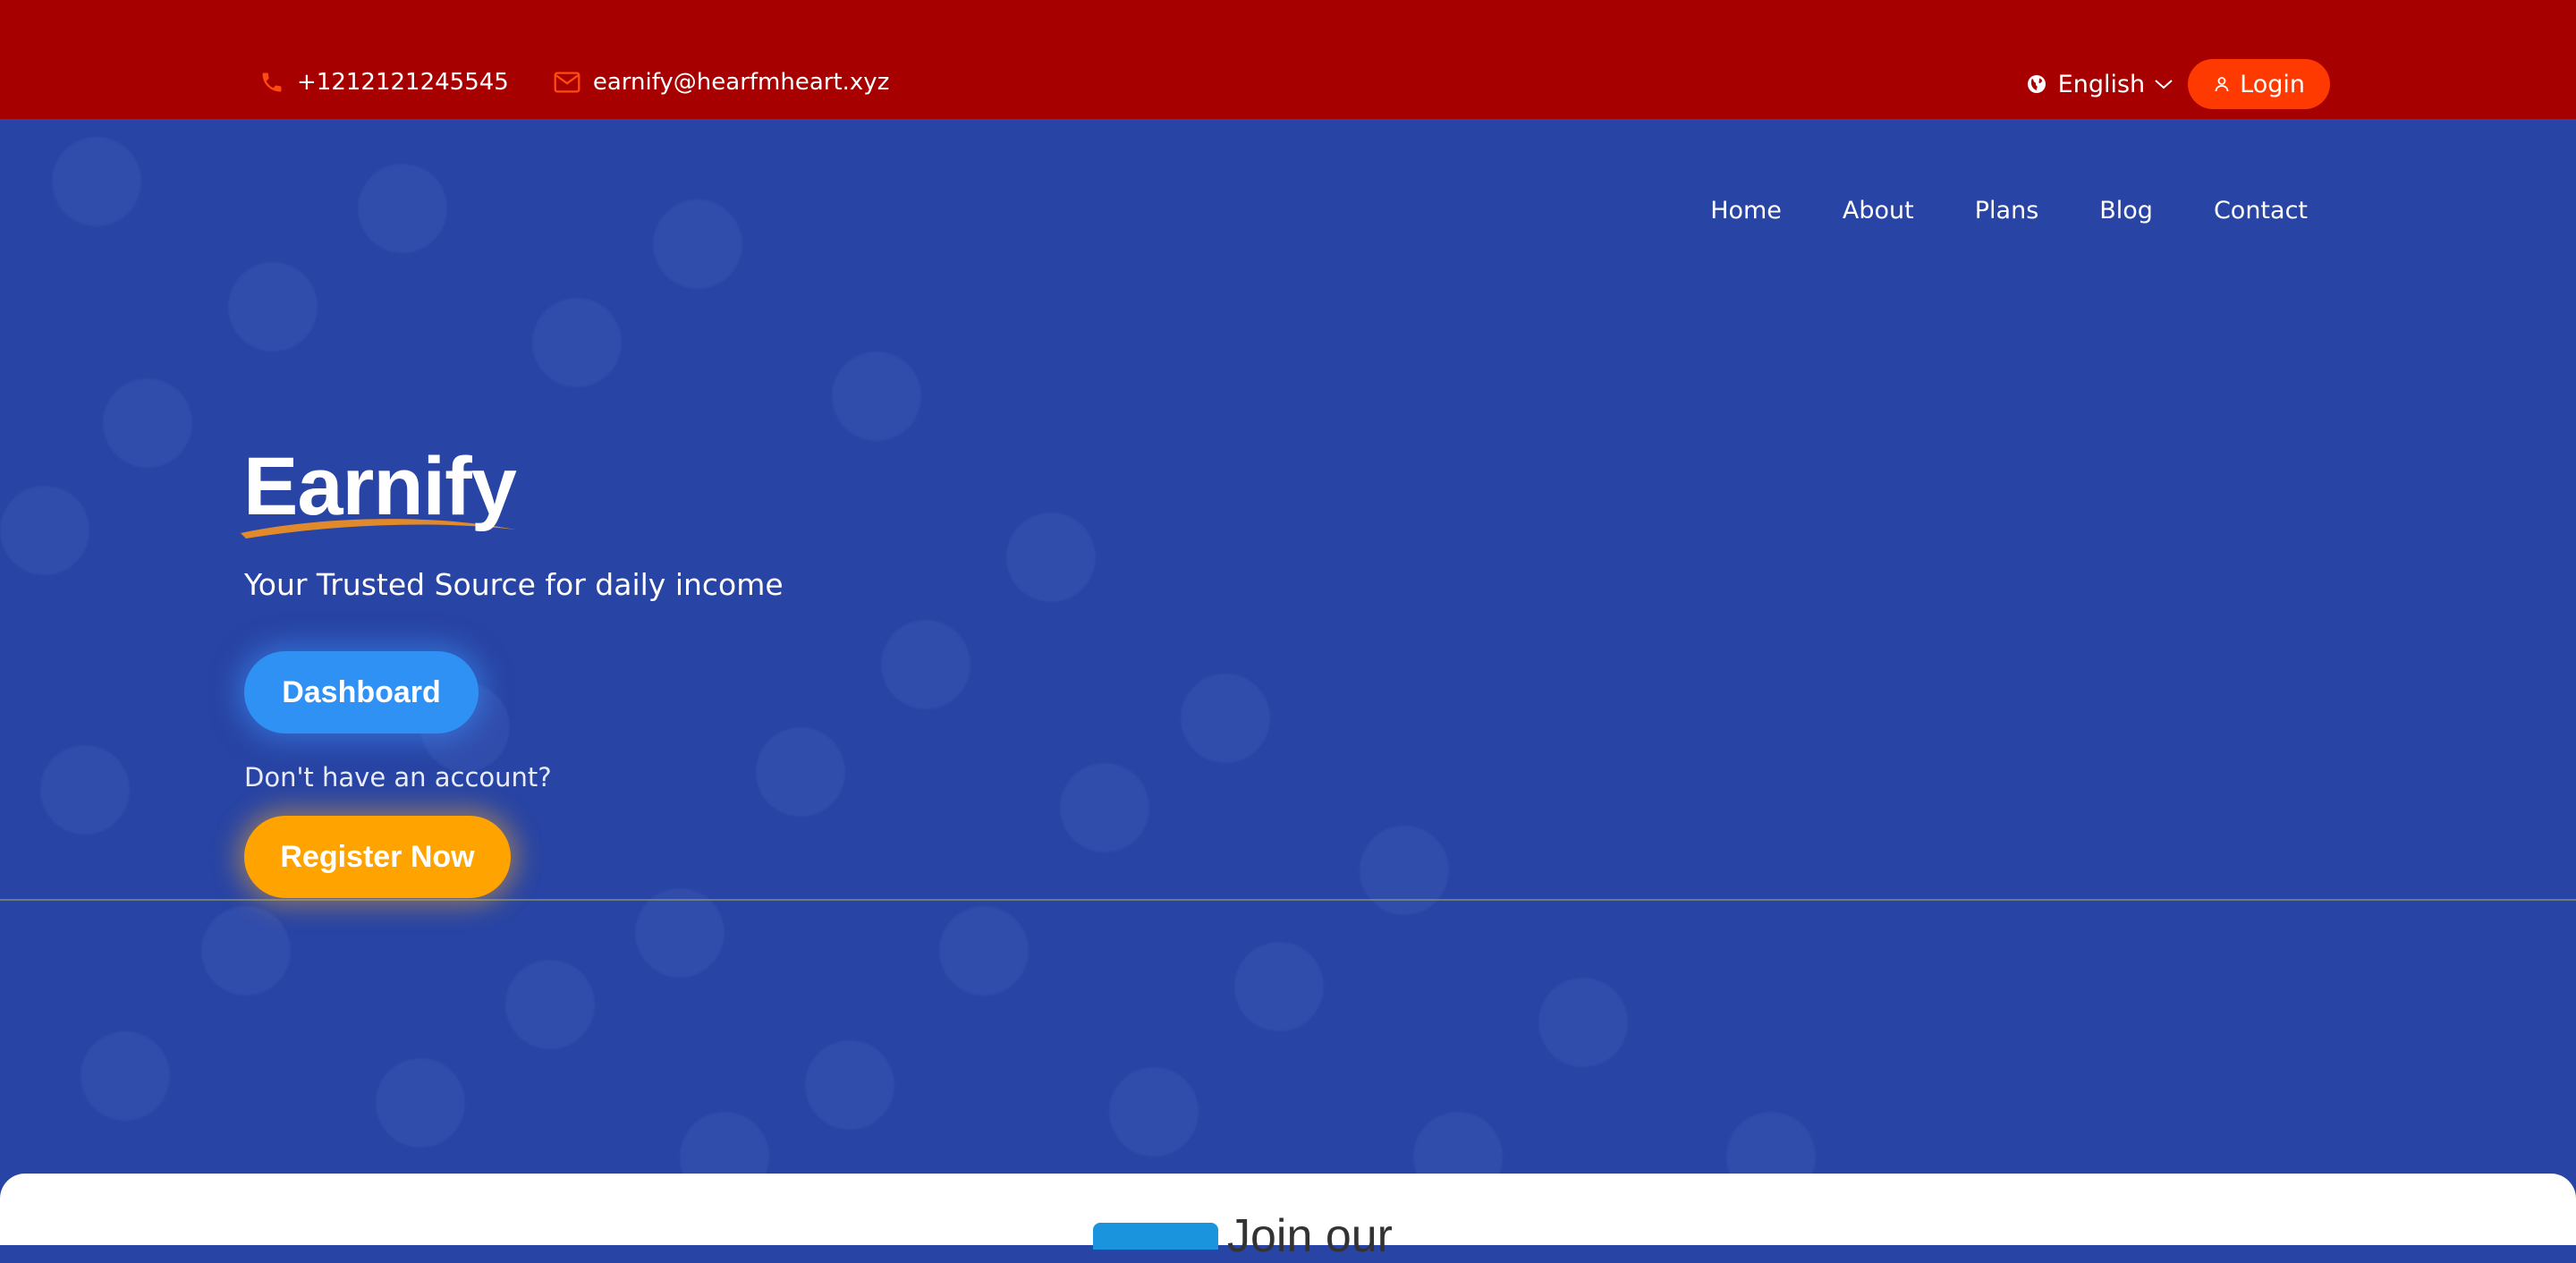 Image resolution: width=2576 pixels, height=1263 pixels. I want to click on language-selector: English, so click(2100, 84).